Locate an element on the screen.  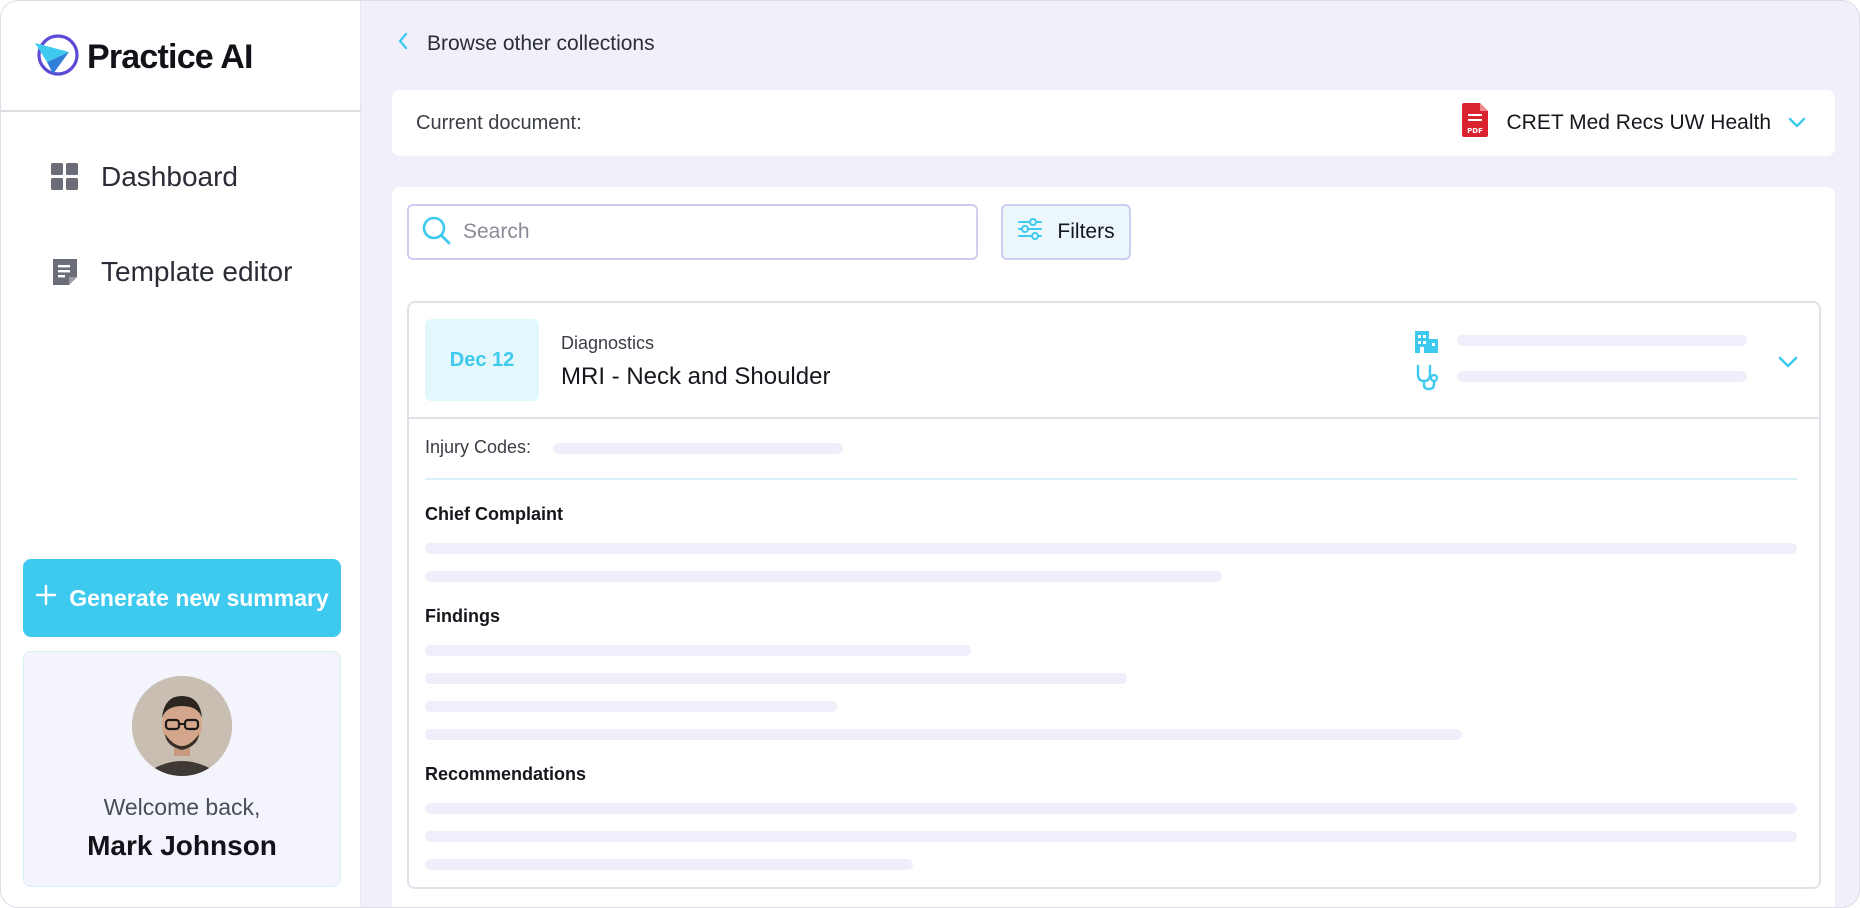
section-chief-complaint: Chief Complaint is located at coordinates (494, 514).